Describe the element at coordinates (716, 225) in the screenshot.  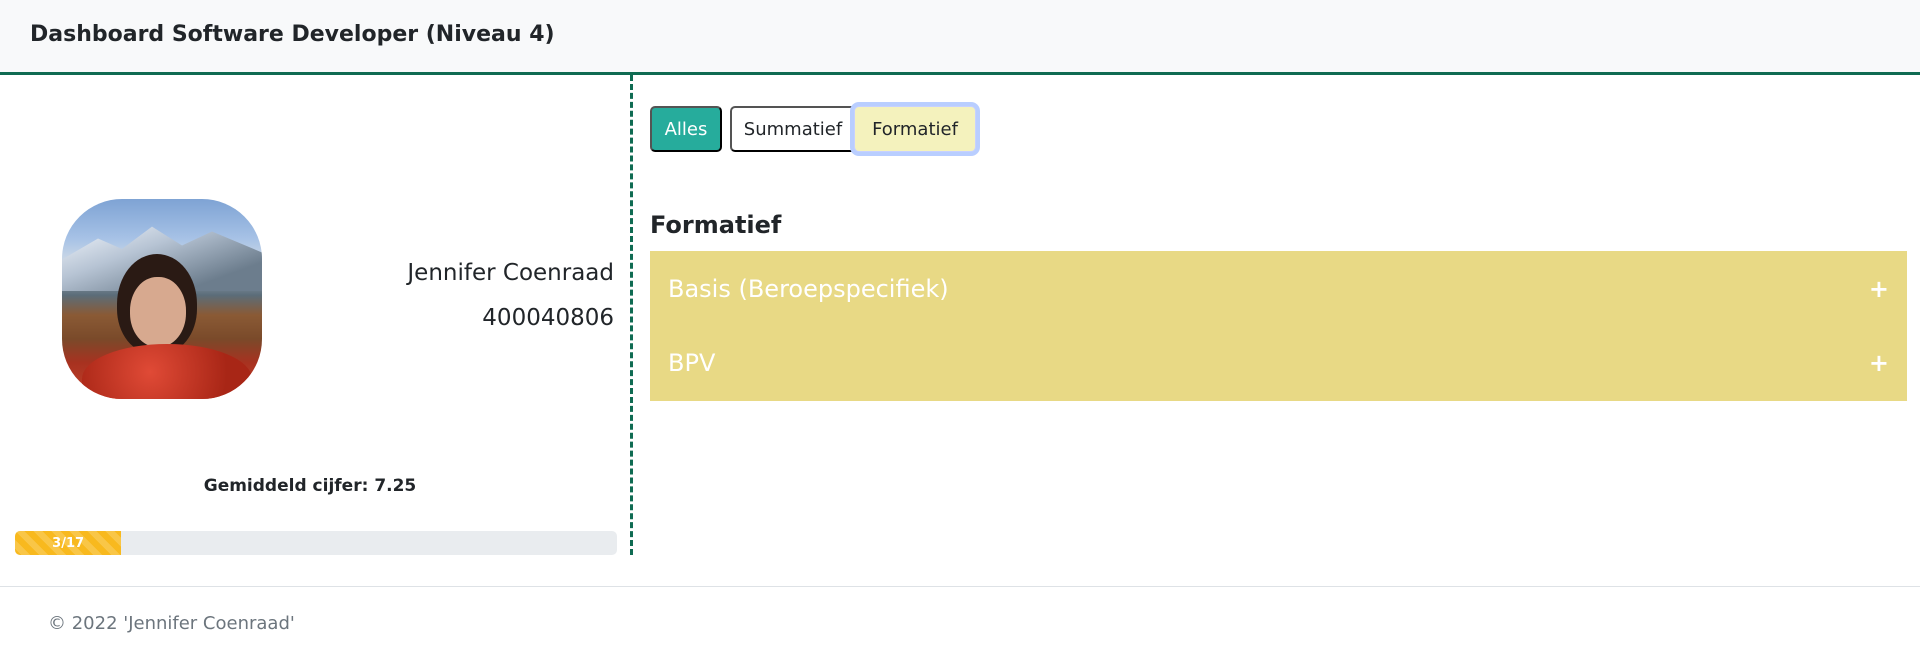
I see `section-title: Formatief` at that location.